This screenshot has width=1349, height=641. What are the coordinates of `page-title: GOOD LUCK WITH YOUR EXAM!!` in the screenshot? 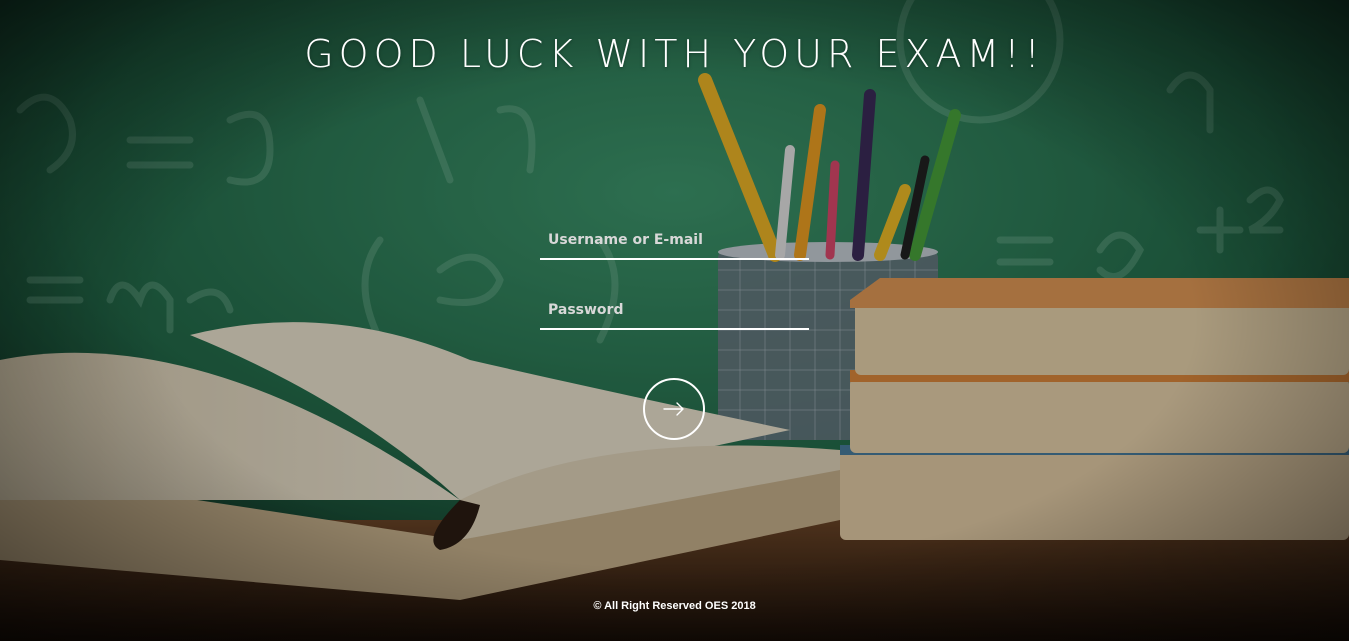 It's located at (674, 54).